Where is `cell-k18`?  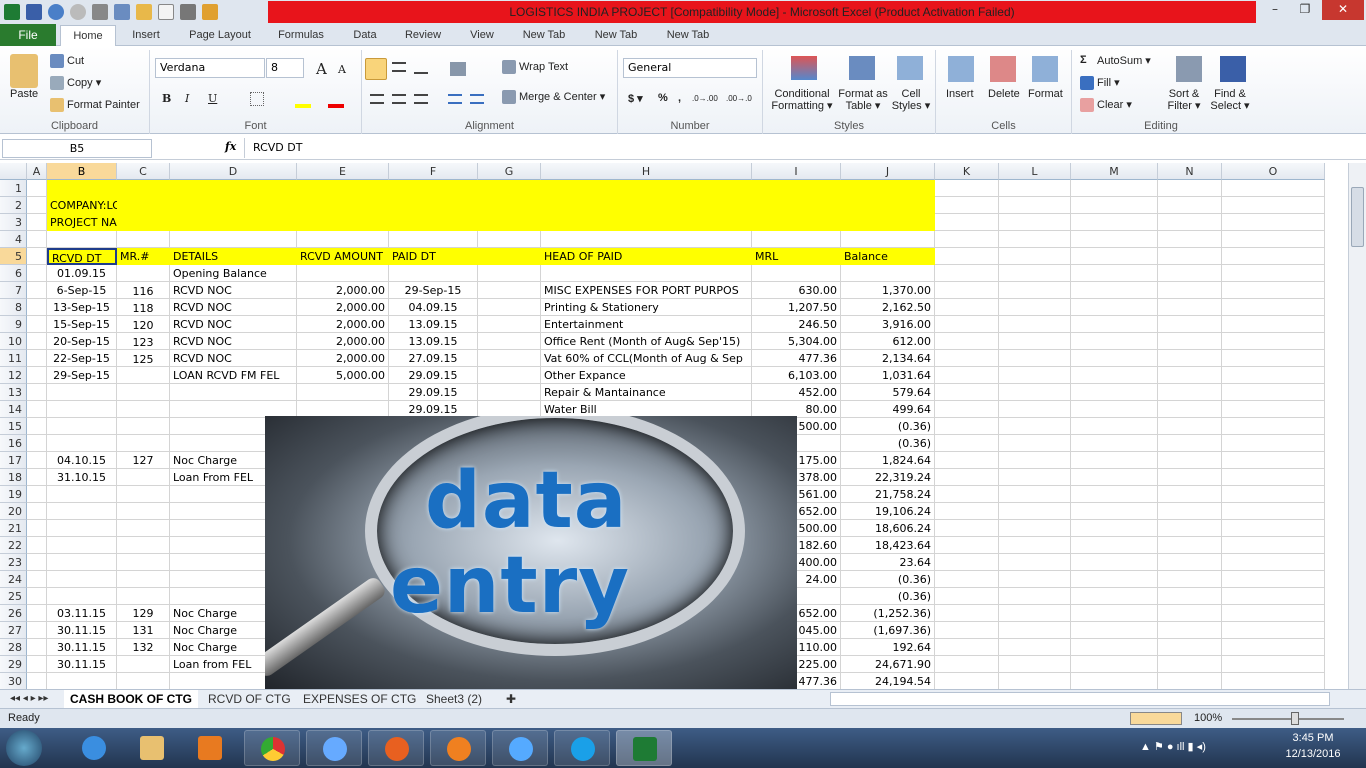 cell-k18 is located at coordinates (967, 477).